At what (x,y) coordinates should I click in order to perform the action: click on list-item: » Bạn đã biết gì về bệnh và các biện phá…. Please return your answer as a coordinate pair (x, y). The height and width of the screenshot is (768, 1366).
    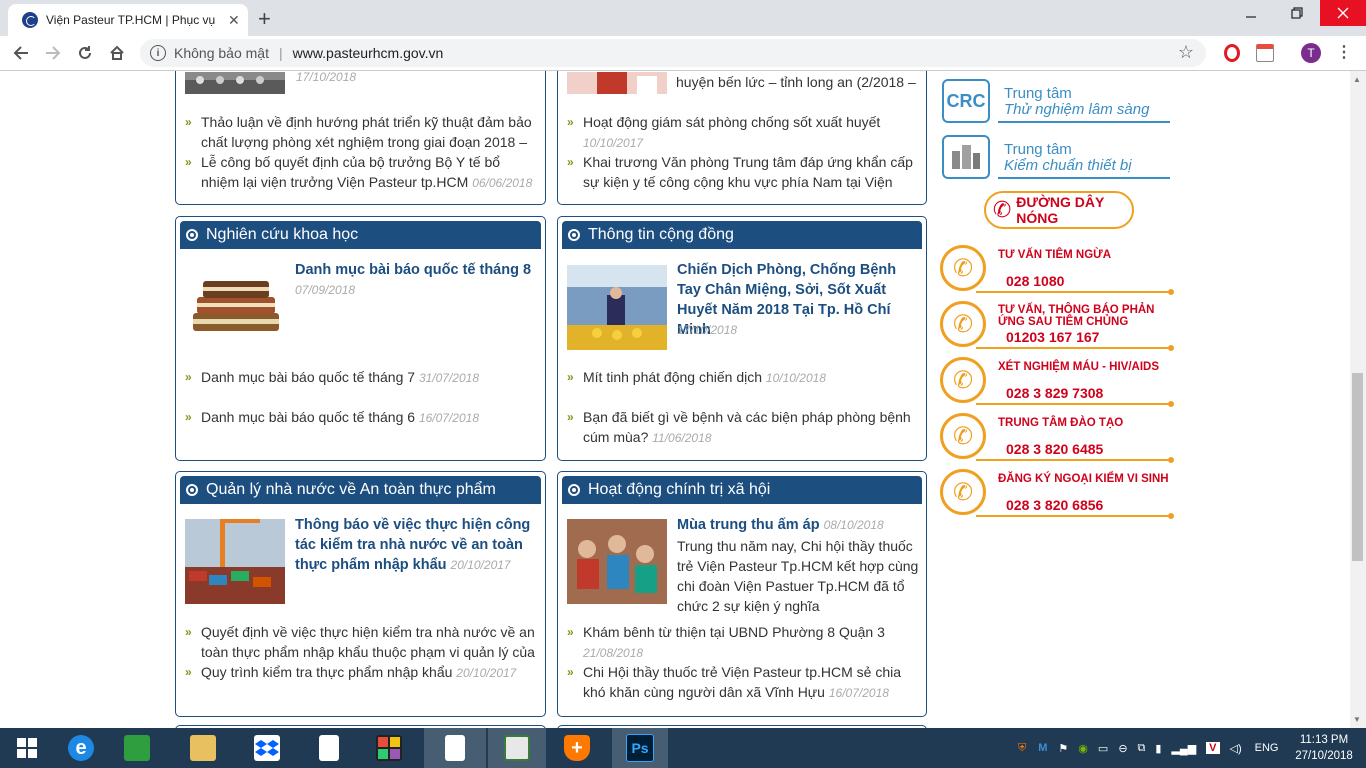
    Looking at the image, I should click on (743, 427).